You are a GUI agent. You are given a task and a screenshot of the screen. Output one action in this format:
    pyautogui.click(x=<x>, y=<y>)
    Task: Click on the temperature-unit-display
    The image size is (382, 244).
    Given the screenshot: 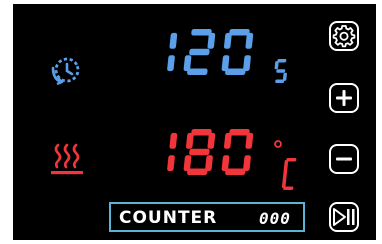 What is the action you would take?
    pyautogui.click(x=285, y=165)
    